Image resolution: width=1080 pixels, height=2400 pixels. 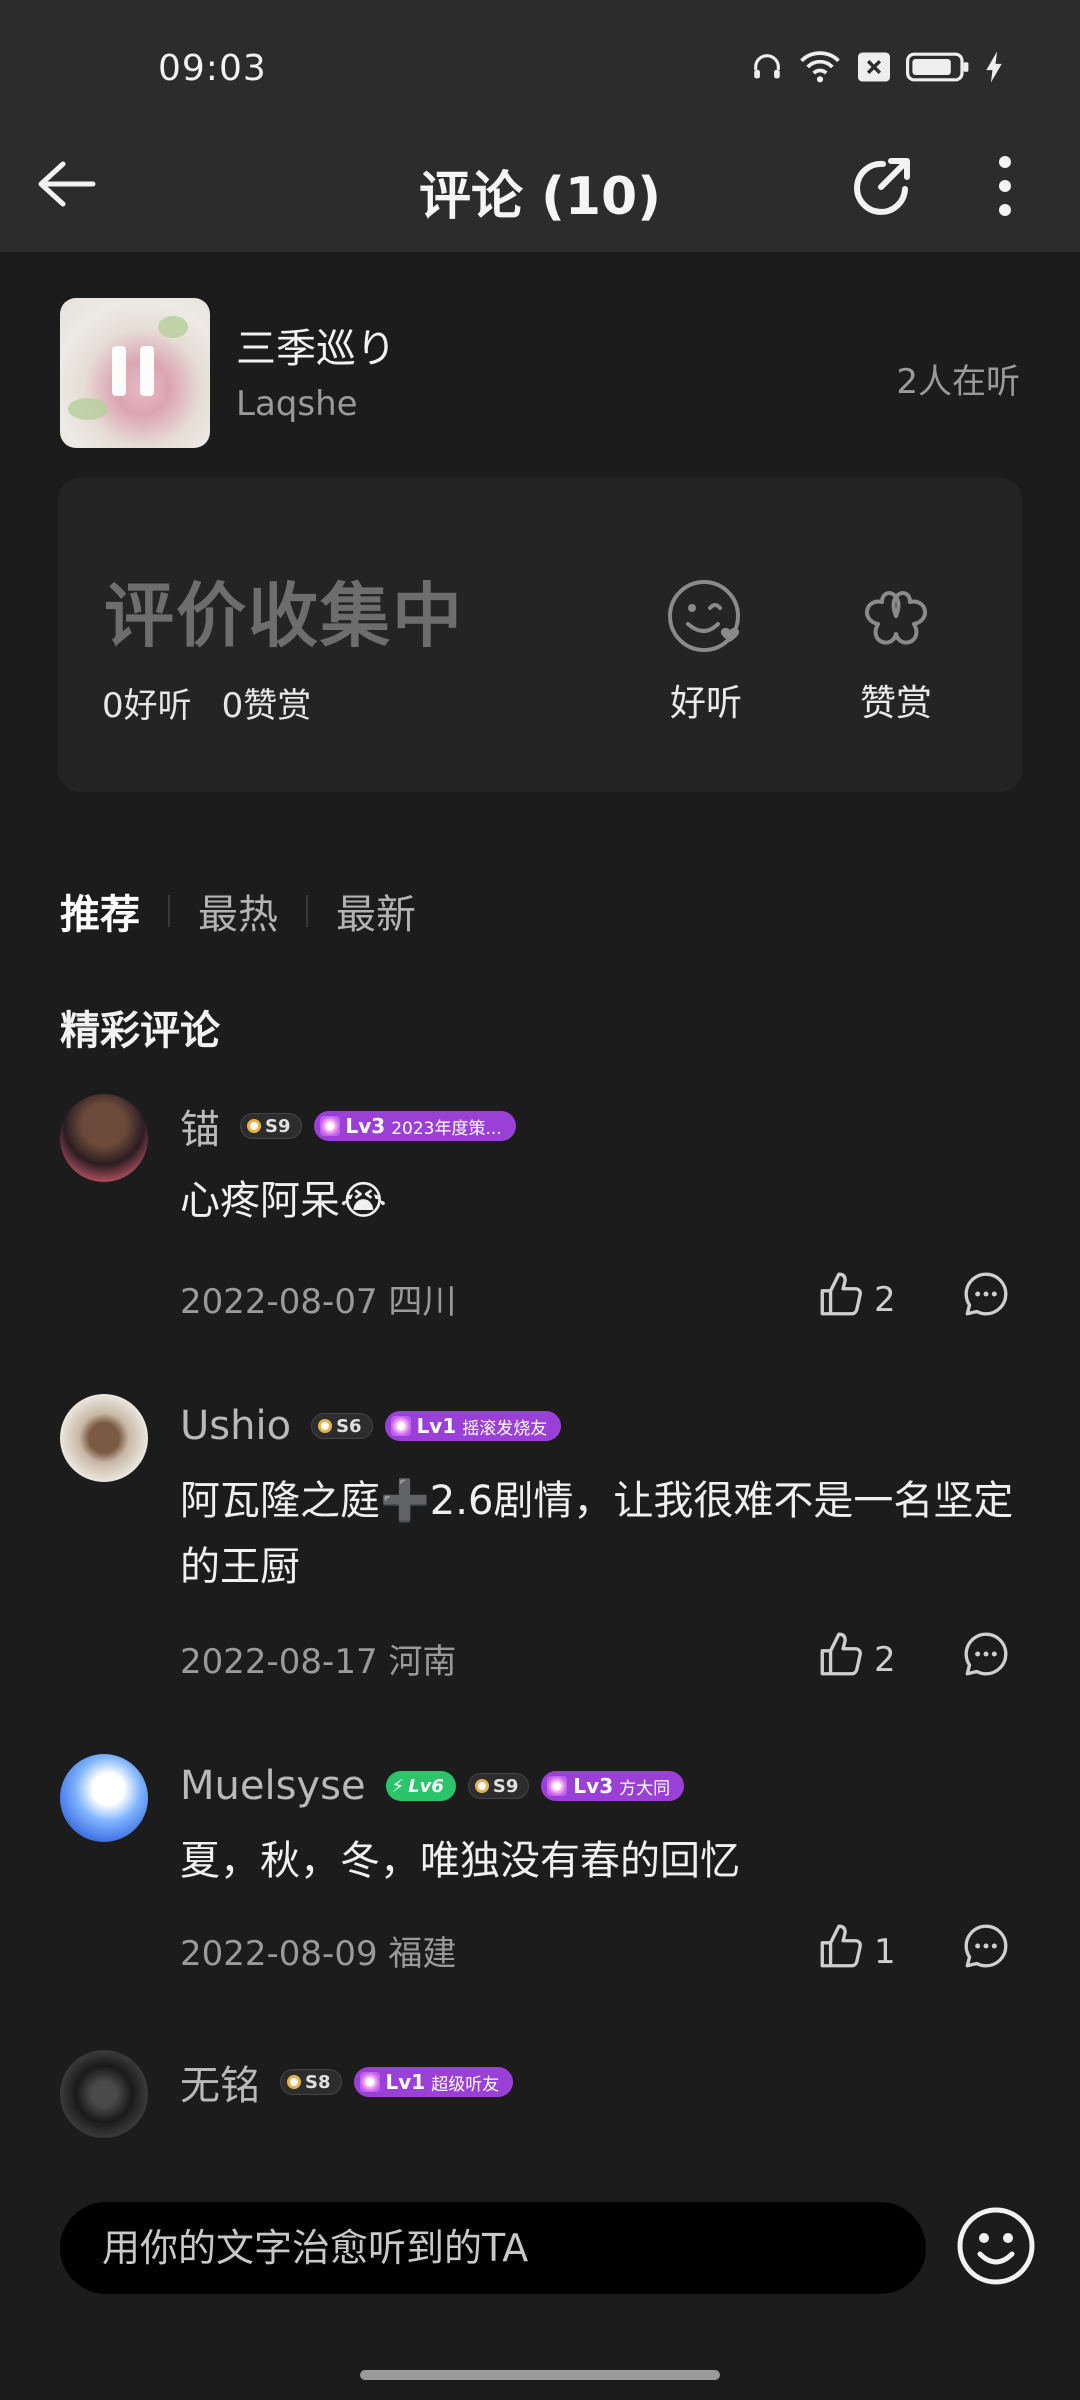 I want to click on headphones-icon, so click(x=767, y=67).